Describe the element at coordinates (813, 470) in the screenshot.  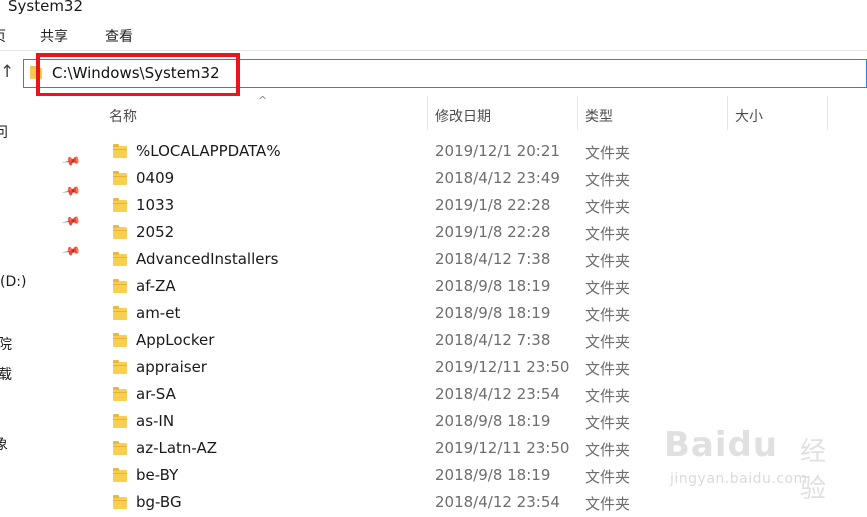
I see `watermark-cn: 经验` at that location.